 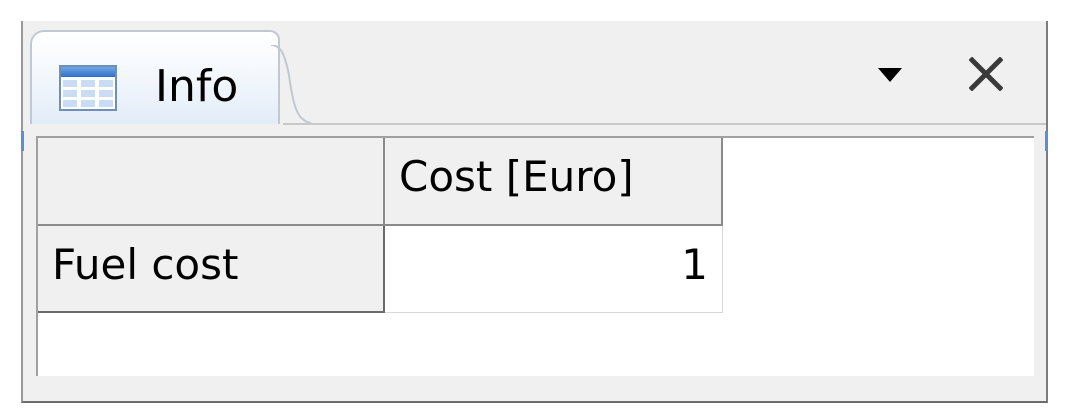 What do you see at coordinates (1046, 141) in the screenshot?
I see `panel-accent-right` at bounding box center [1046, 141].